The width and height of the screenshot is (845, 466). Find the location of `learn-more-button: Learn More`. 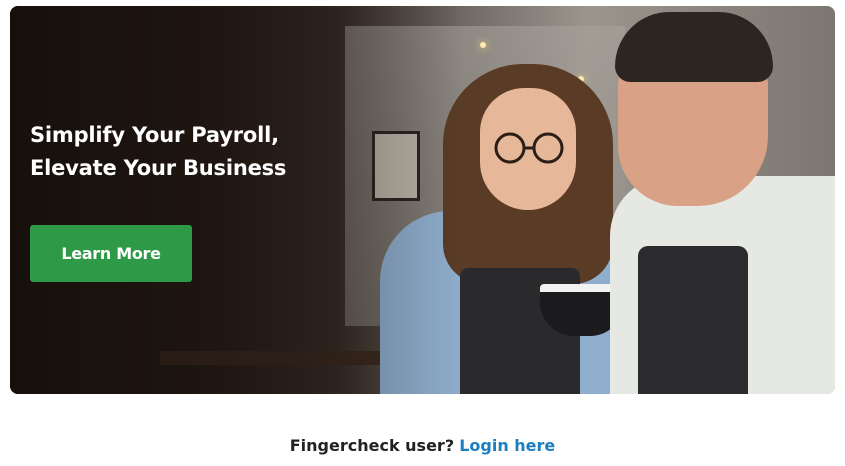

learn-more-button: Learn More is located at coordinates (111, 253).